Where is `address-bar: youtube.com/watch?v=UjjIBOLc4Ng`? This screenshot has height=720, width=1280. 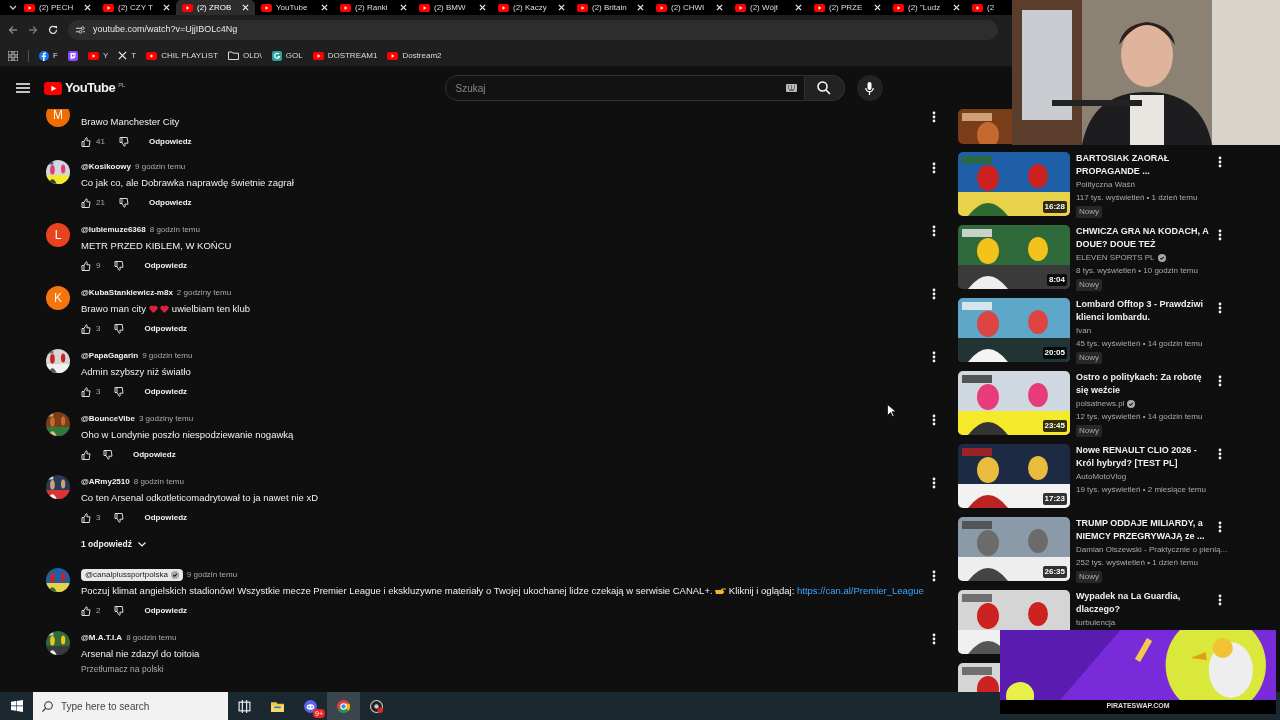
address-bar: youtube.com/watch?v=UjjIBOLc4Ng is located at coordinates (533, 30).